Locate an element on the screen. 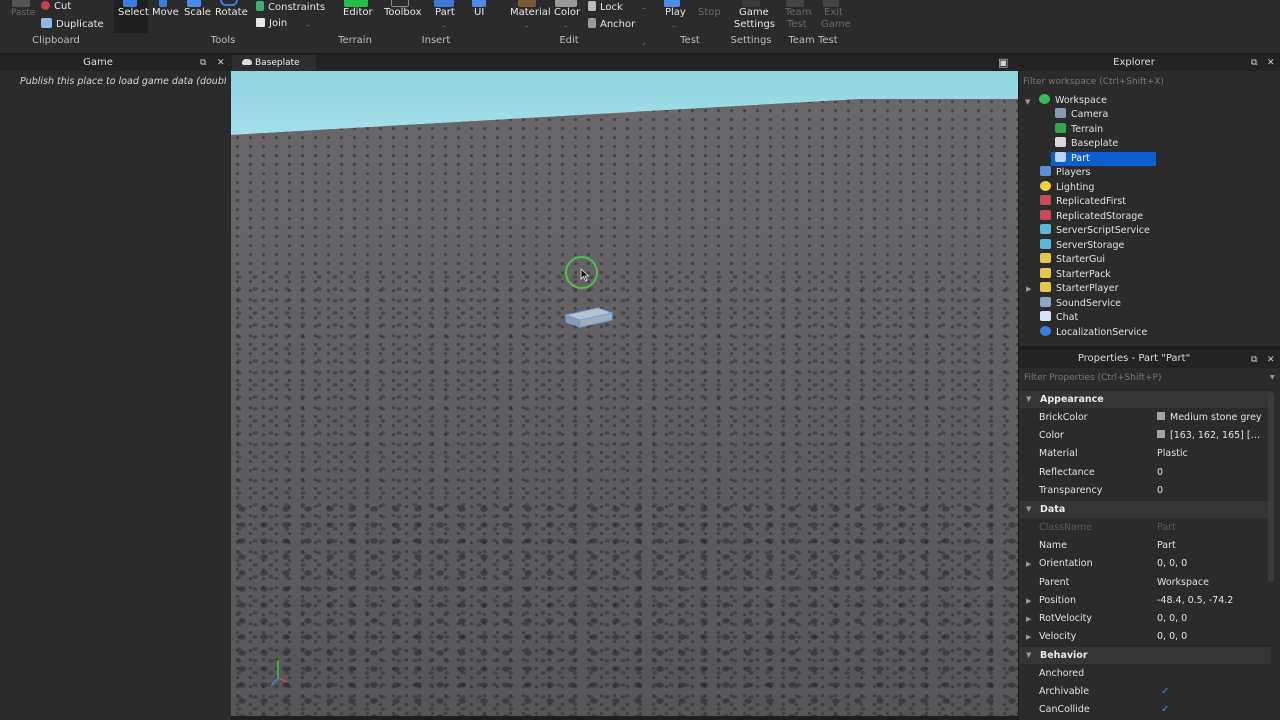 This screenshot has height=720, width=1280. prop-row-name: Name Part is located at coordinates (1145, 546).